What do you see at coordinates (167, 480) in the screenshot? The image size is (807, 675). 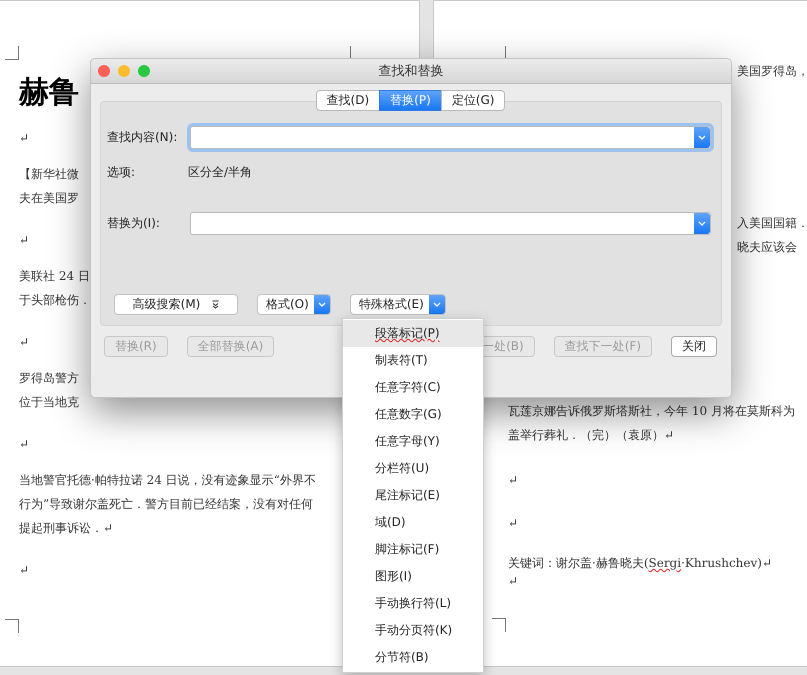 I see `document-text: 当地警官托德·帕特拉诺 24 日说，没有迹象显示“外界不` at bounding box center [167, 480].